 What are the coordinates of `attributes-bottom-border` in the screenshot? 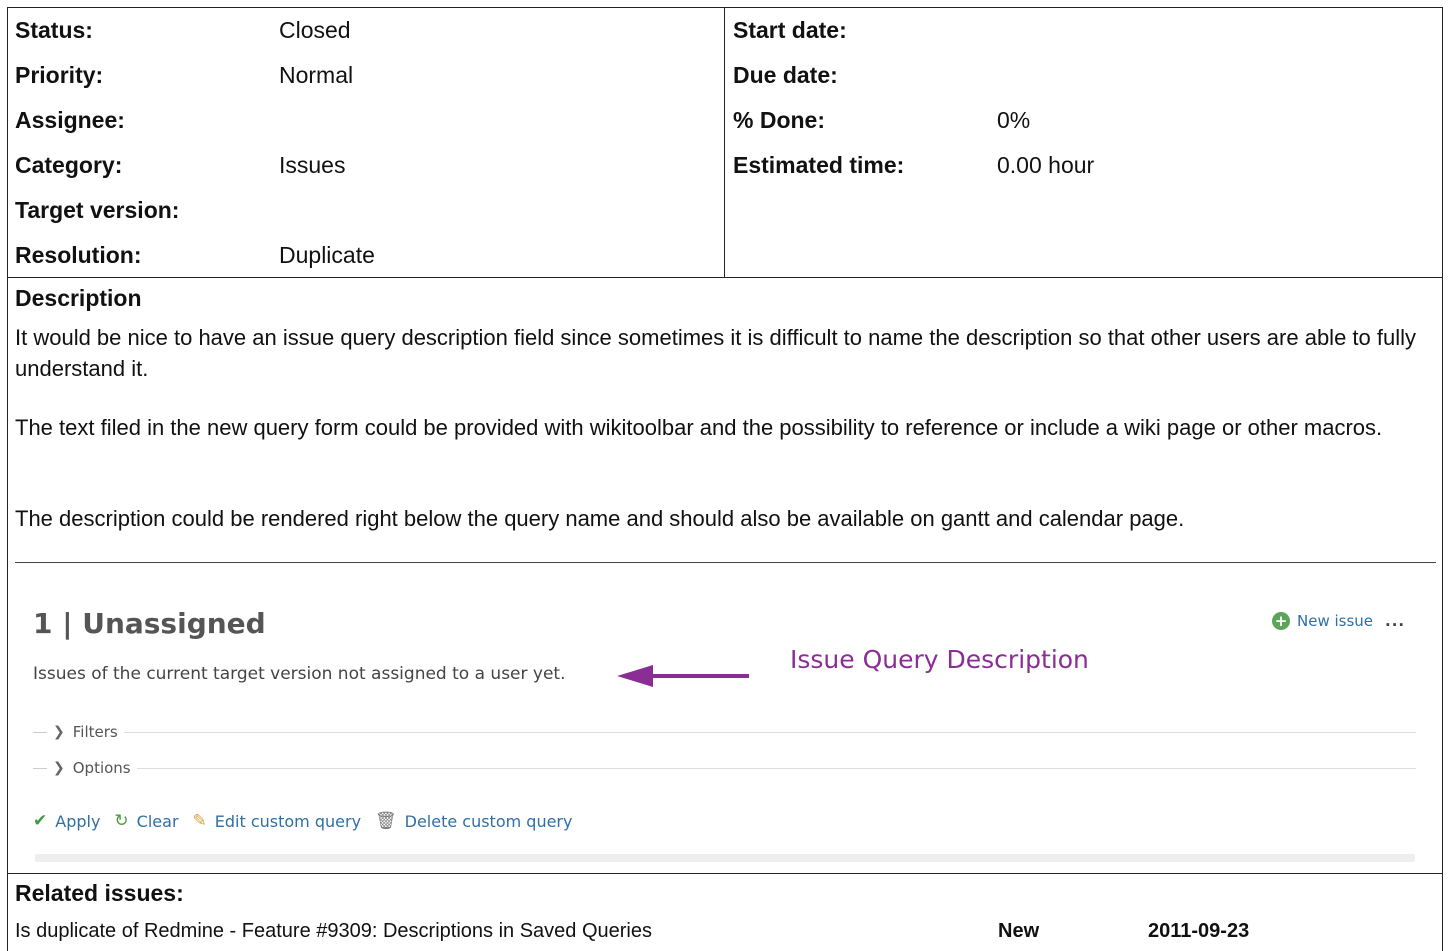 It's located at (725, 277).